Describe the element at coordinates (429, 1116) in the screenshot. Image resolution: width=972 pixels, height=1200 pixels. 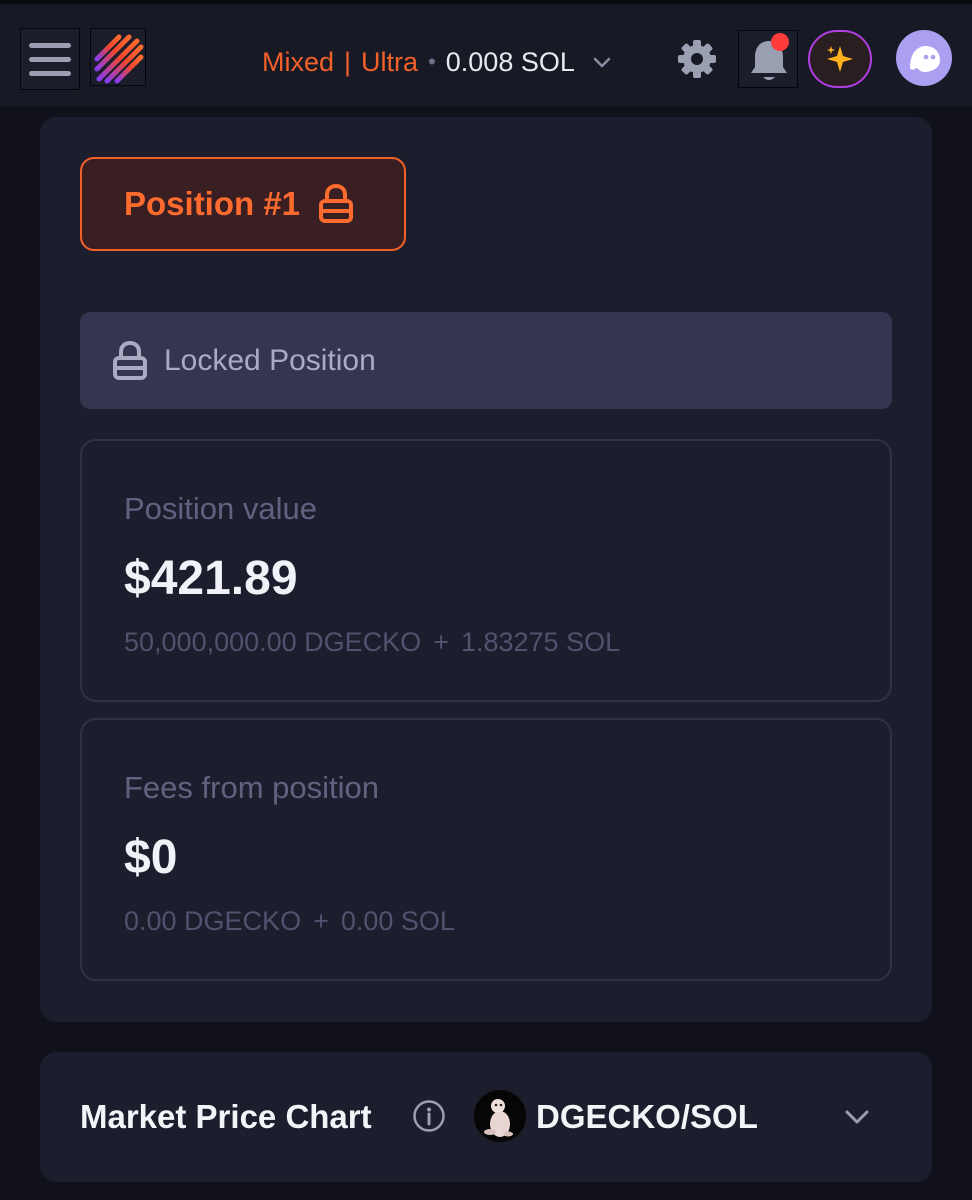
I see `info-icon` at that location.